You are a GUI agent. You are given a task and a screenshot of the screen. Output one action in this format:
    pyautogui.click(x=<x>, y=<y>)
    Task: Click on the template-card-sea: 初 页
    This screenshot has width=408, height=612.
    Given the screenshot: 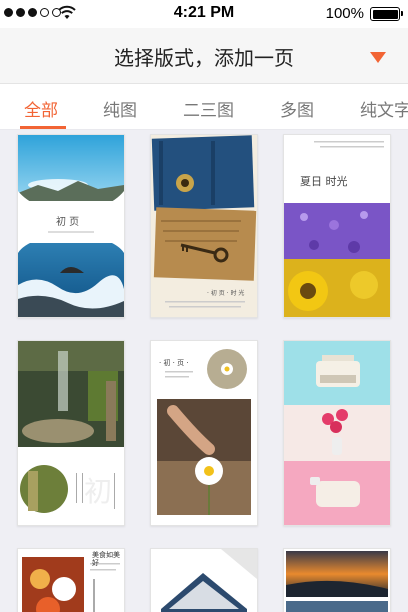 What is the action you would take?
    pyautogui.click(x=71, y=226)
    